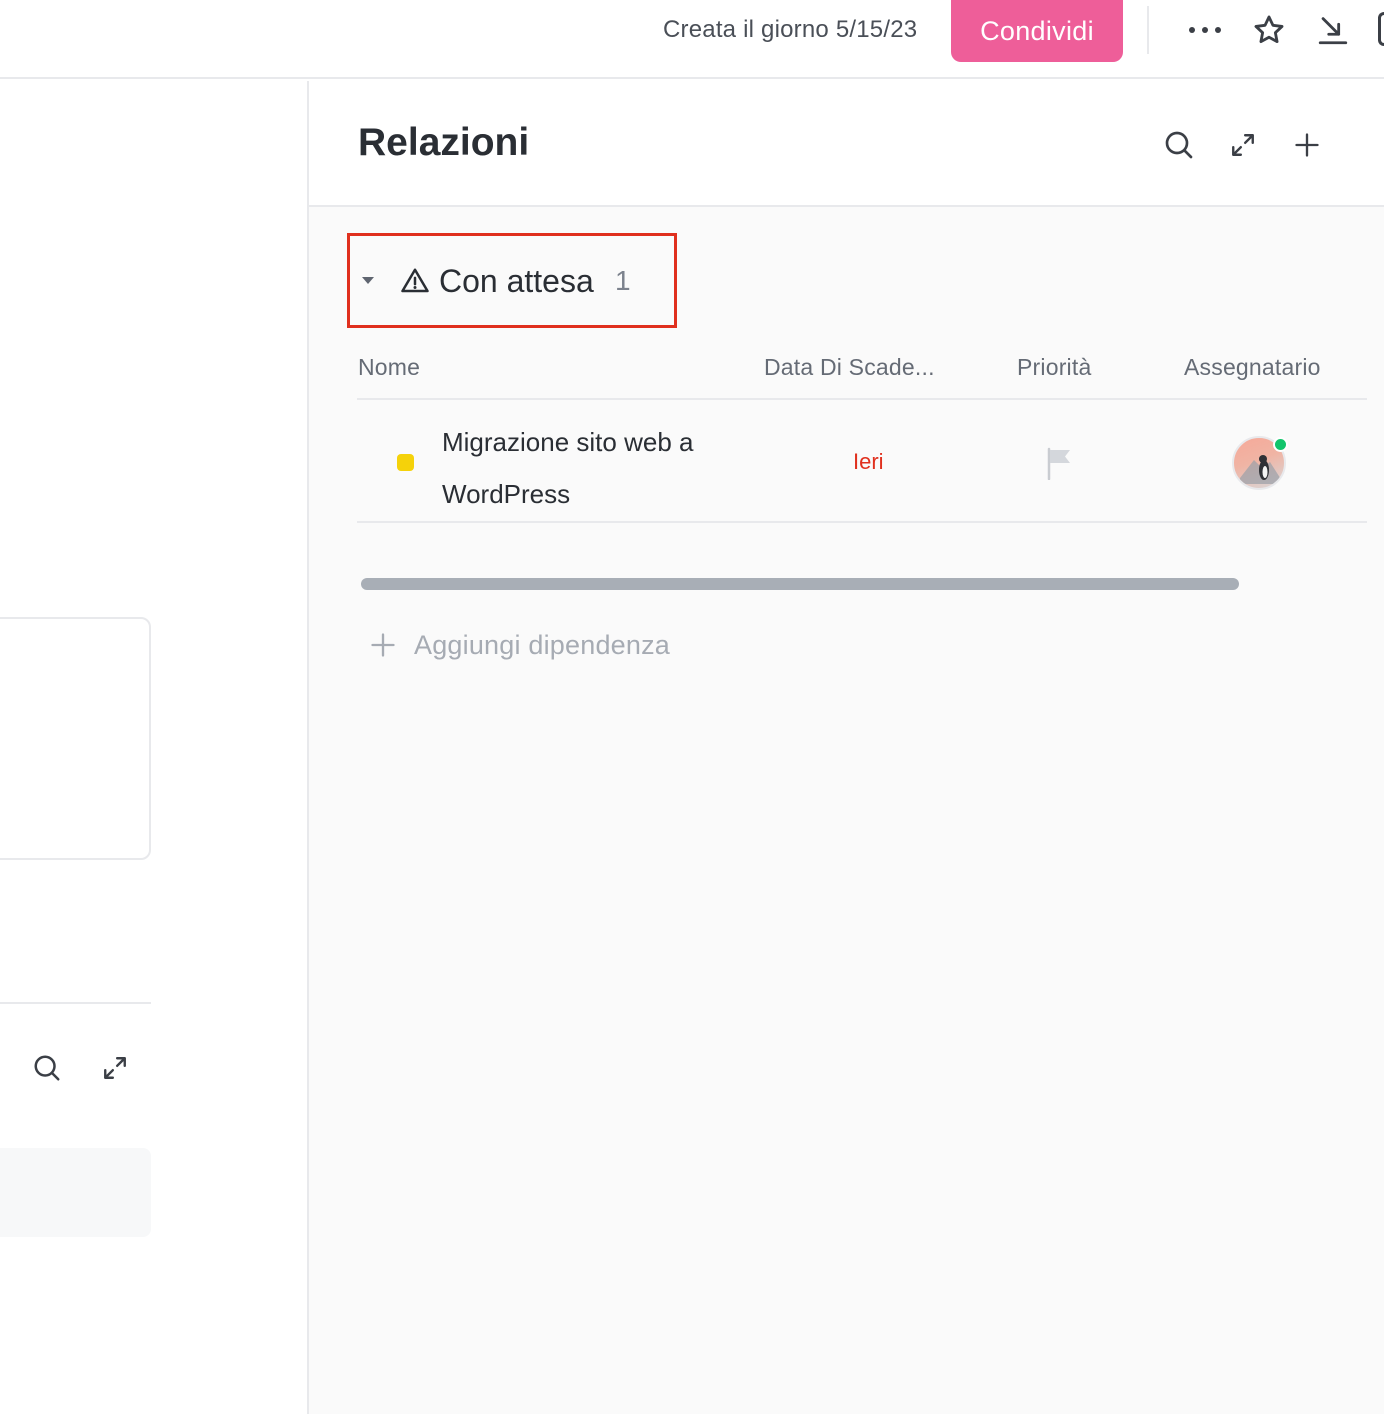  I want to click on table-row: Migrazione sito web a WordPress Ieri, so click(862, 461).